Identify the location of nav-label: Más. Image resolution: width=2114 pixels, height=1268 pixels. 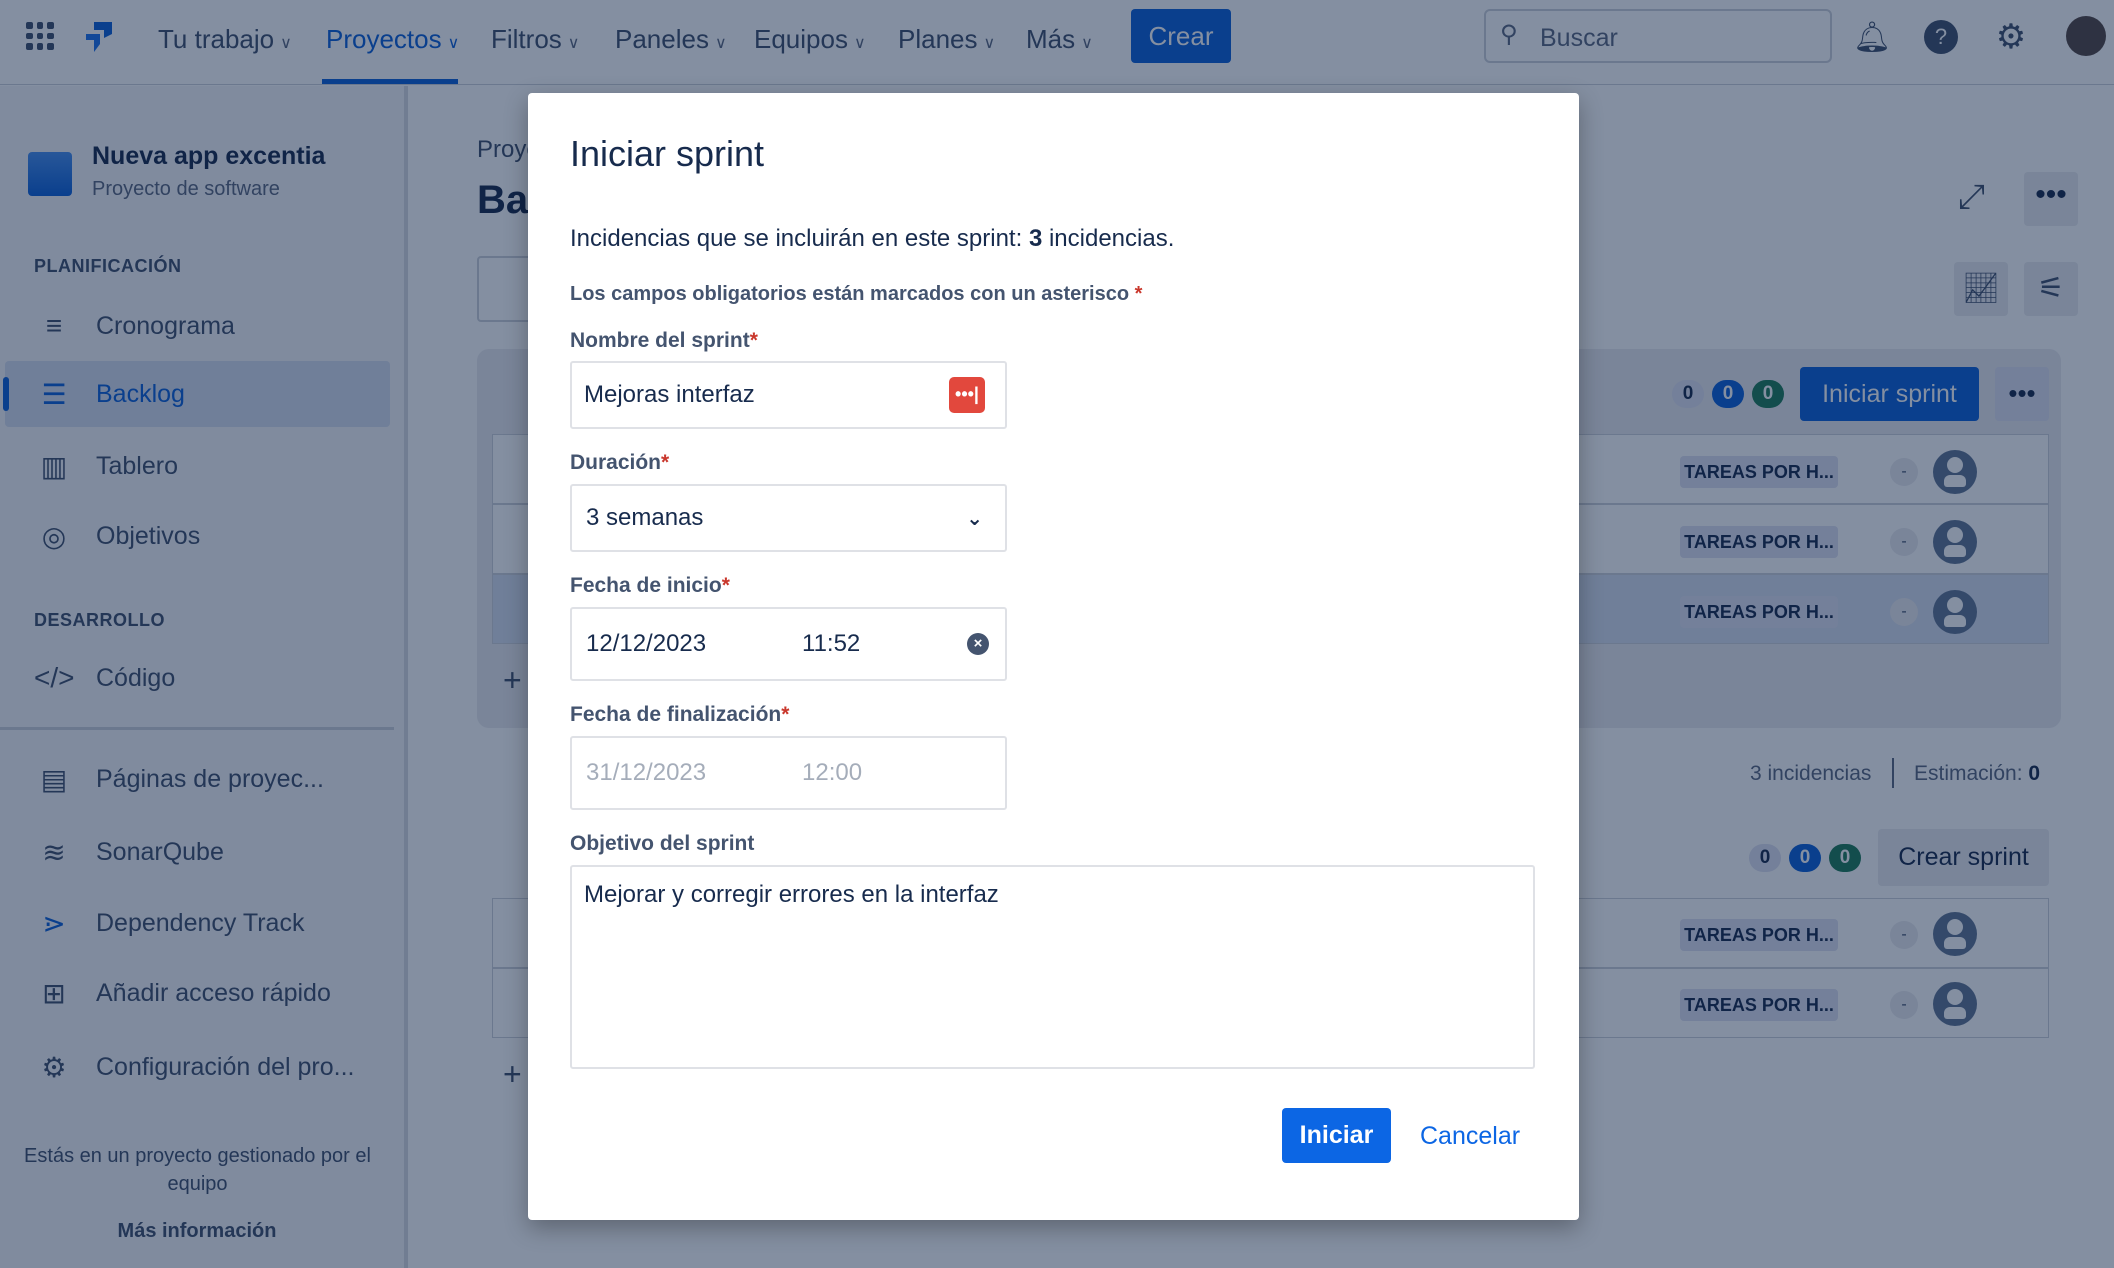
(1051, 39).